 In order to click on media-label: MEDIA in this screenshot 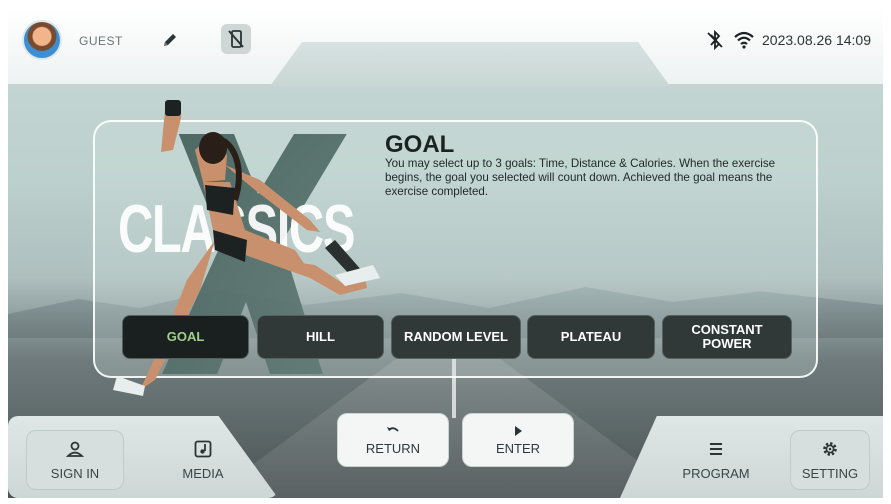, I will do `click(203, 473)`.